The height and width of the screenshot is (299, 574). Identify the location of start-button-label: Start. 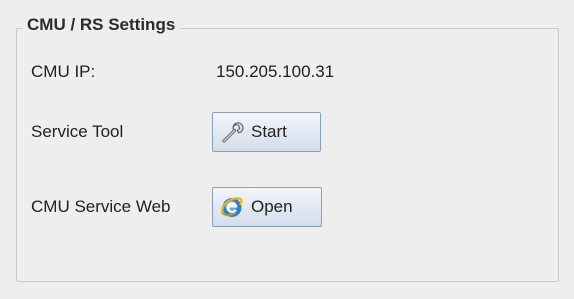
(269, 131).